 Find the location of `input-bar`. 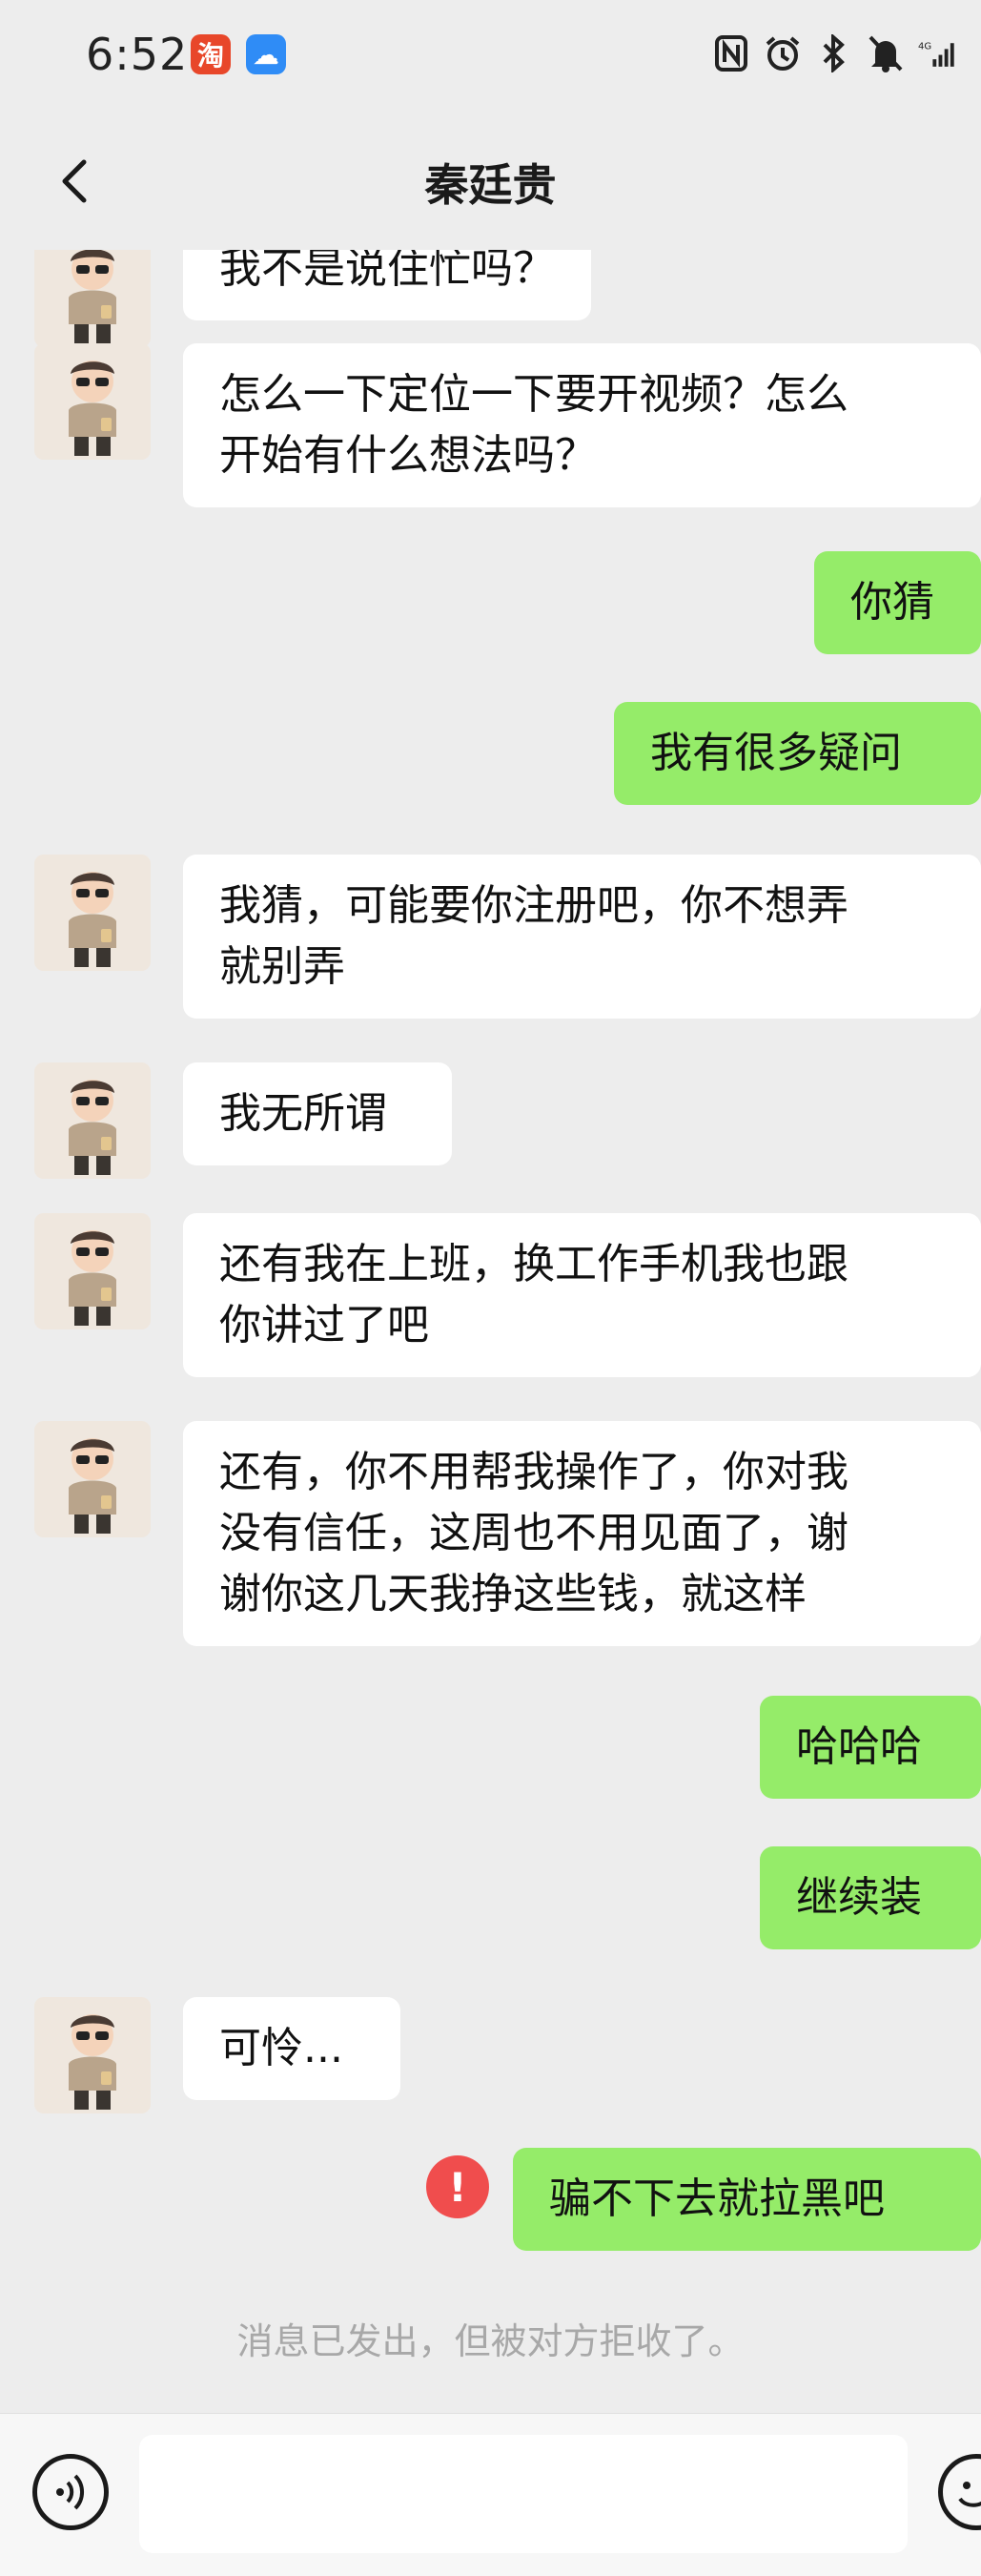

input-bar is located at coordinates (490, 2494).